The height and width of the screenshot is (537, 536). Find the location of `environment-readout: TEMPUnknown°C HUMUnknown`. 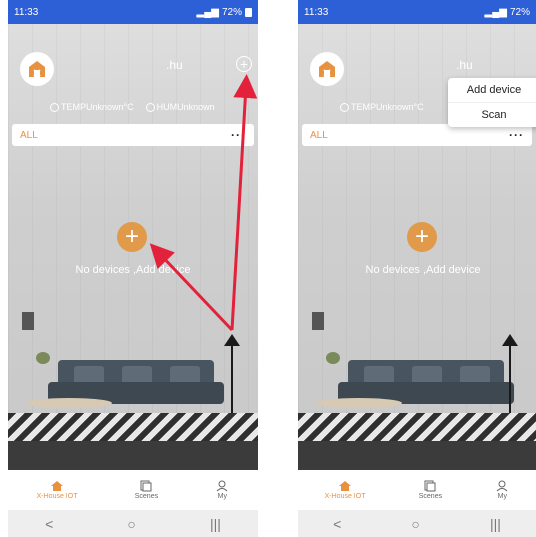

environment-readout: TEMPUnknown°C HUMUnknown is located at coordinates (132, 107).